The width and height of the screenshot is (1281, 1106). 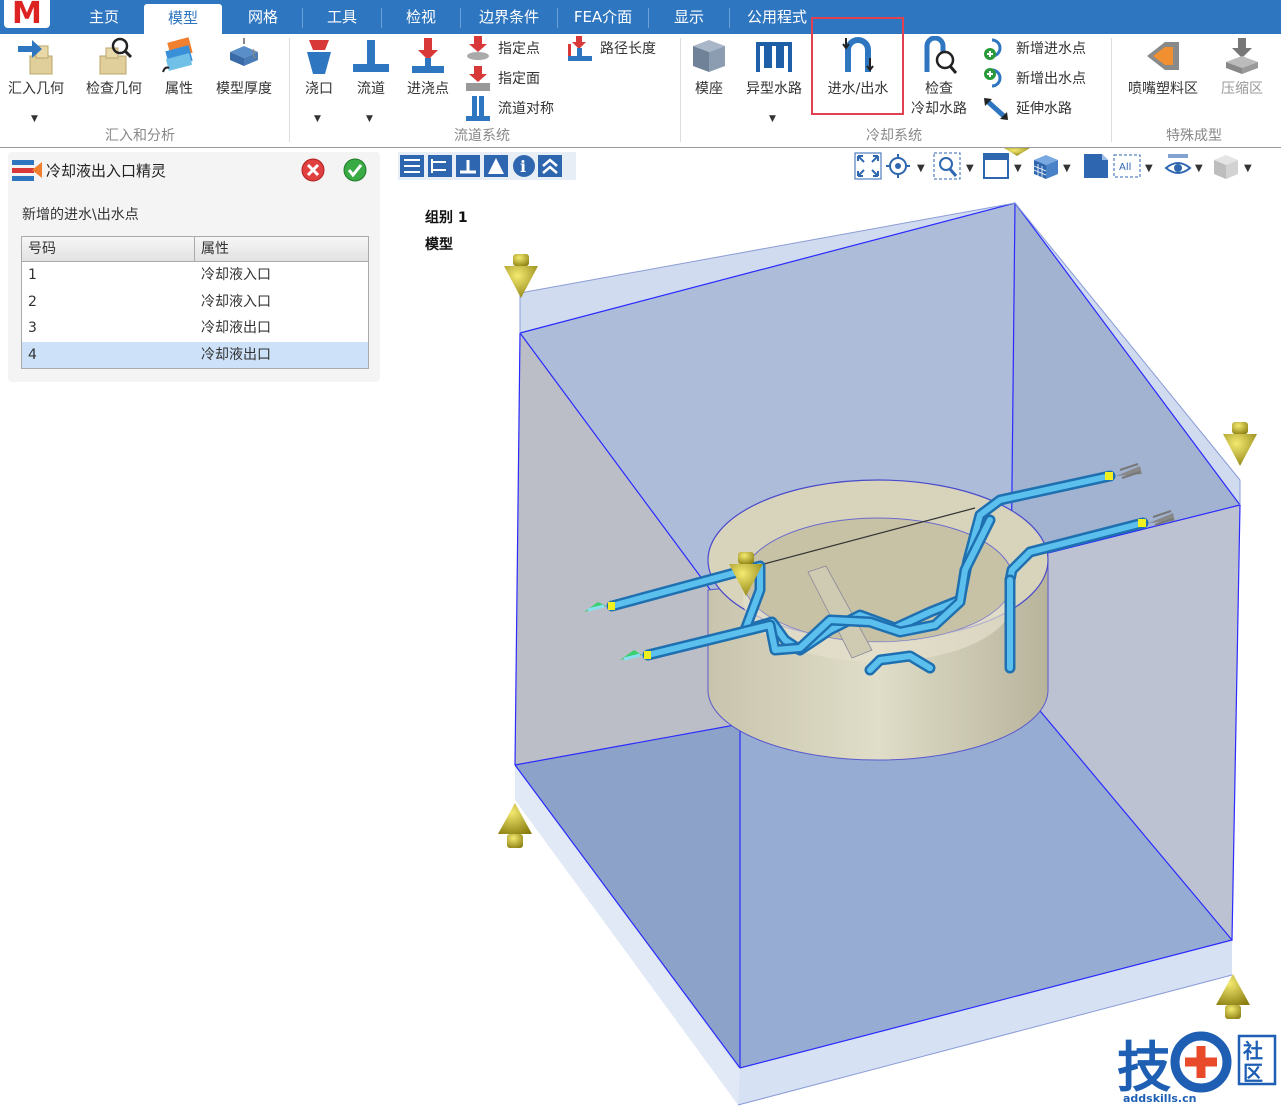 I want to click on svg-text: 社, so click(x=1252, y=1051).